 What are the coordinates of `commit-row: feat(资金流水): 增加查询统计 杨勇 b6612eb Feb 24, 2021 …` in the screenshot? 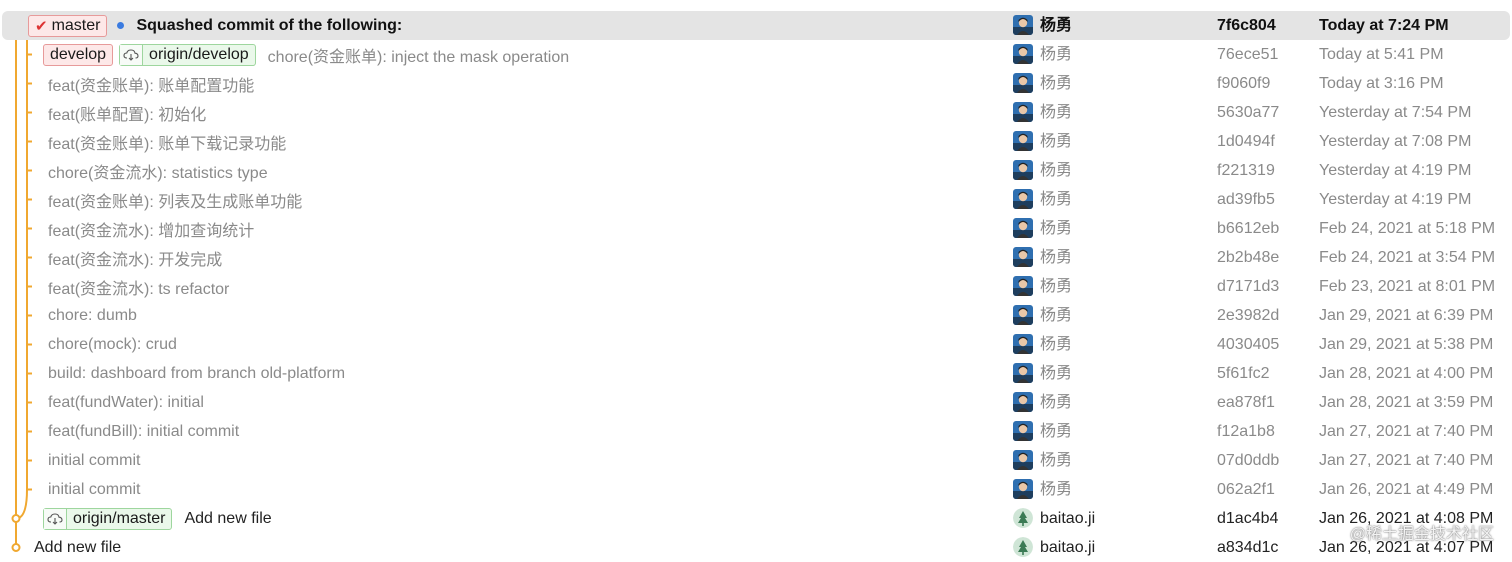 It's located at (756, 228).